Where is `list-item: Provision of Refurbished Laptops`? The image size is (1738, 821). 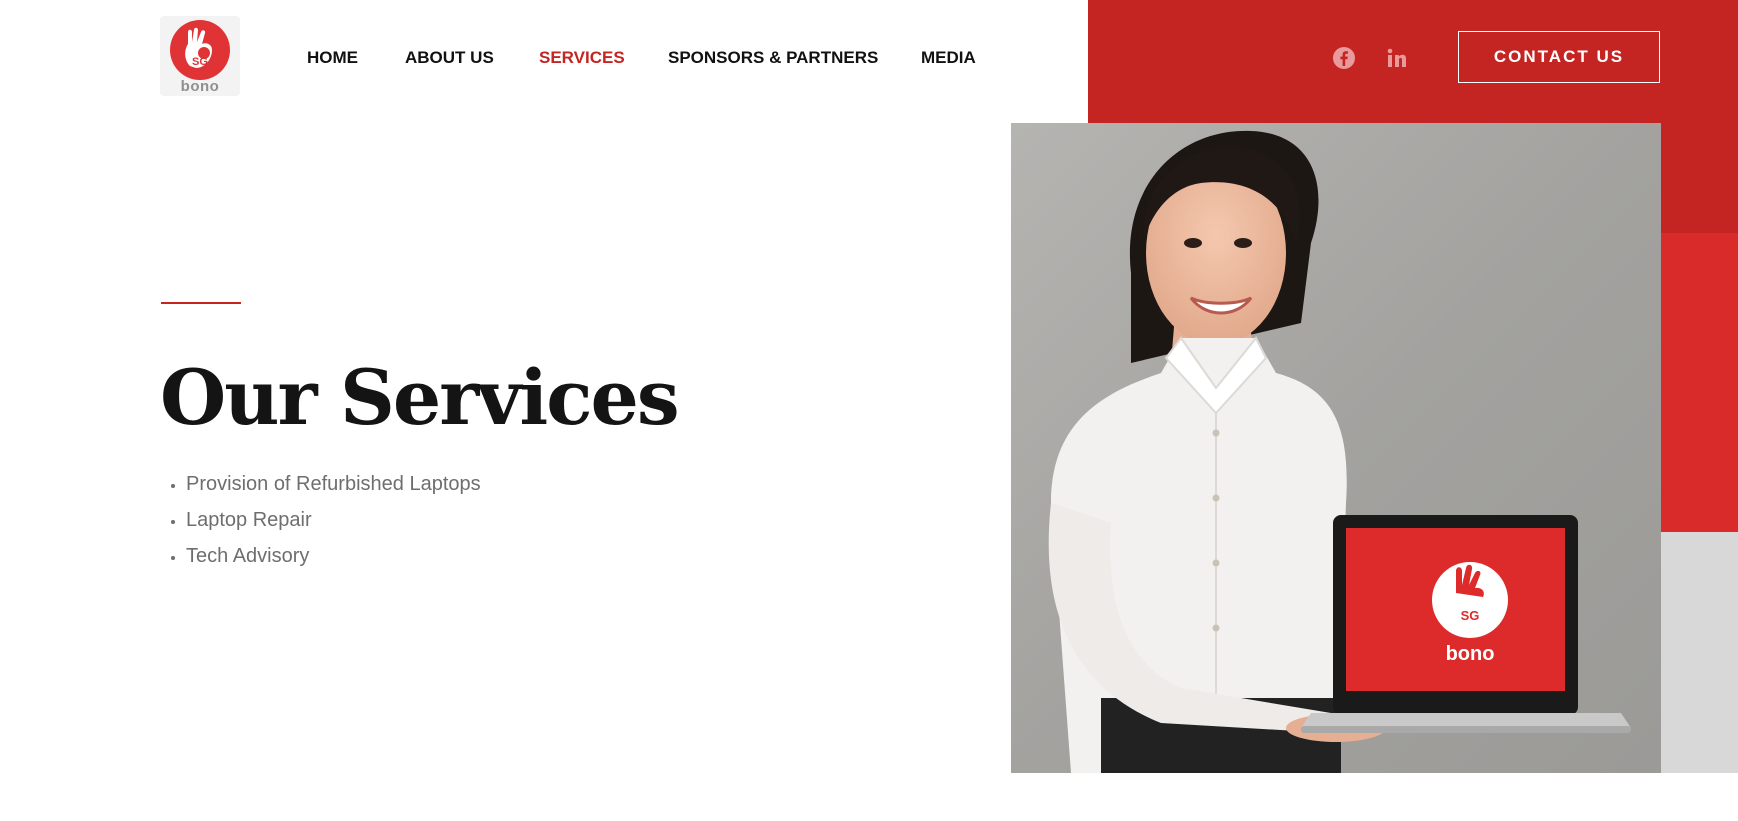
list-item: Provision of Refurbished Laptops is located at coordinates (333, 484).